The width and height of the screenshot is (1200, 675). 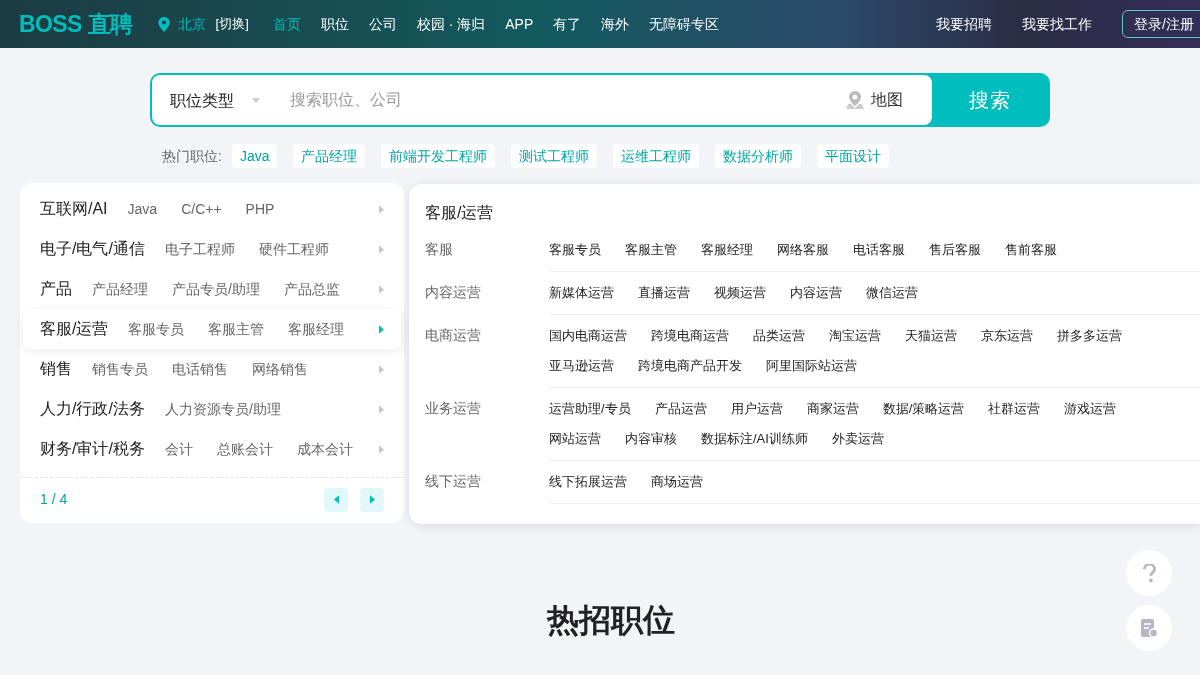 What do you see at coordinates (453, 292) in the screenshot?
I see `group-label: 内容运营` at bounding box center [453, 292].